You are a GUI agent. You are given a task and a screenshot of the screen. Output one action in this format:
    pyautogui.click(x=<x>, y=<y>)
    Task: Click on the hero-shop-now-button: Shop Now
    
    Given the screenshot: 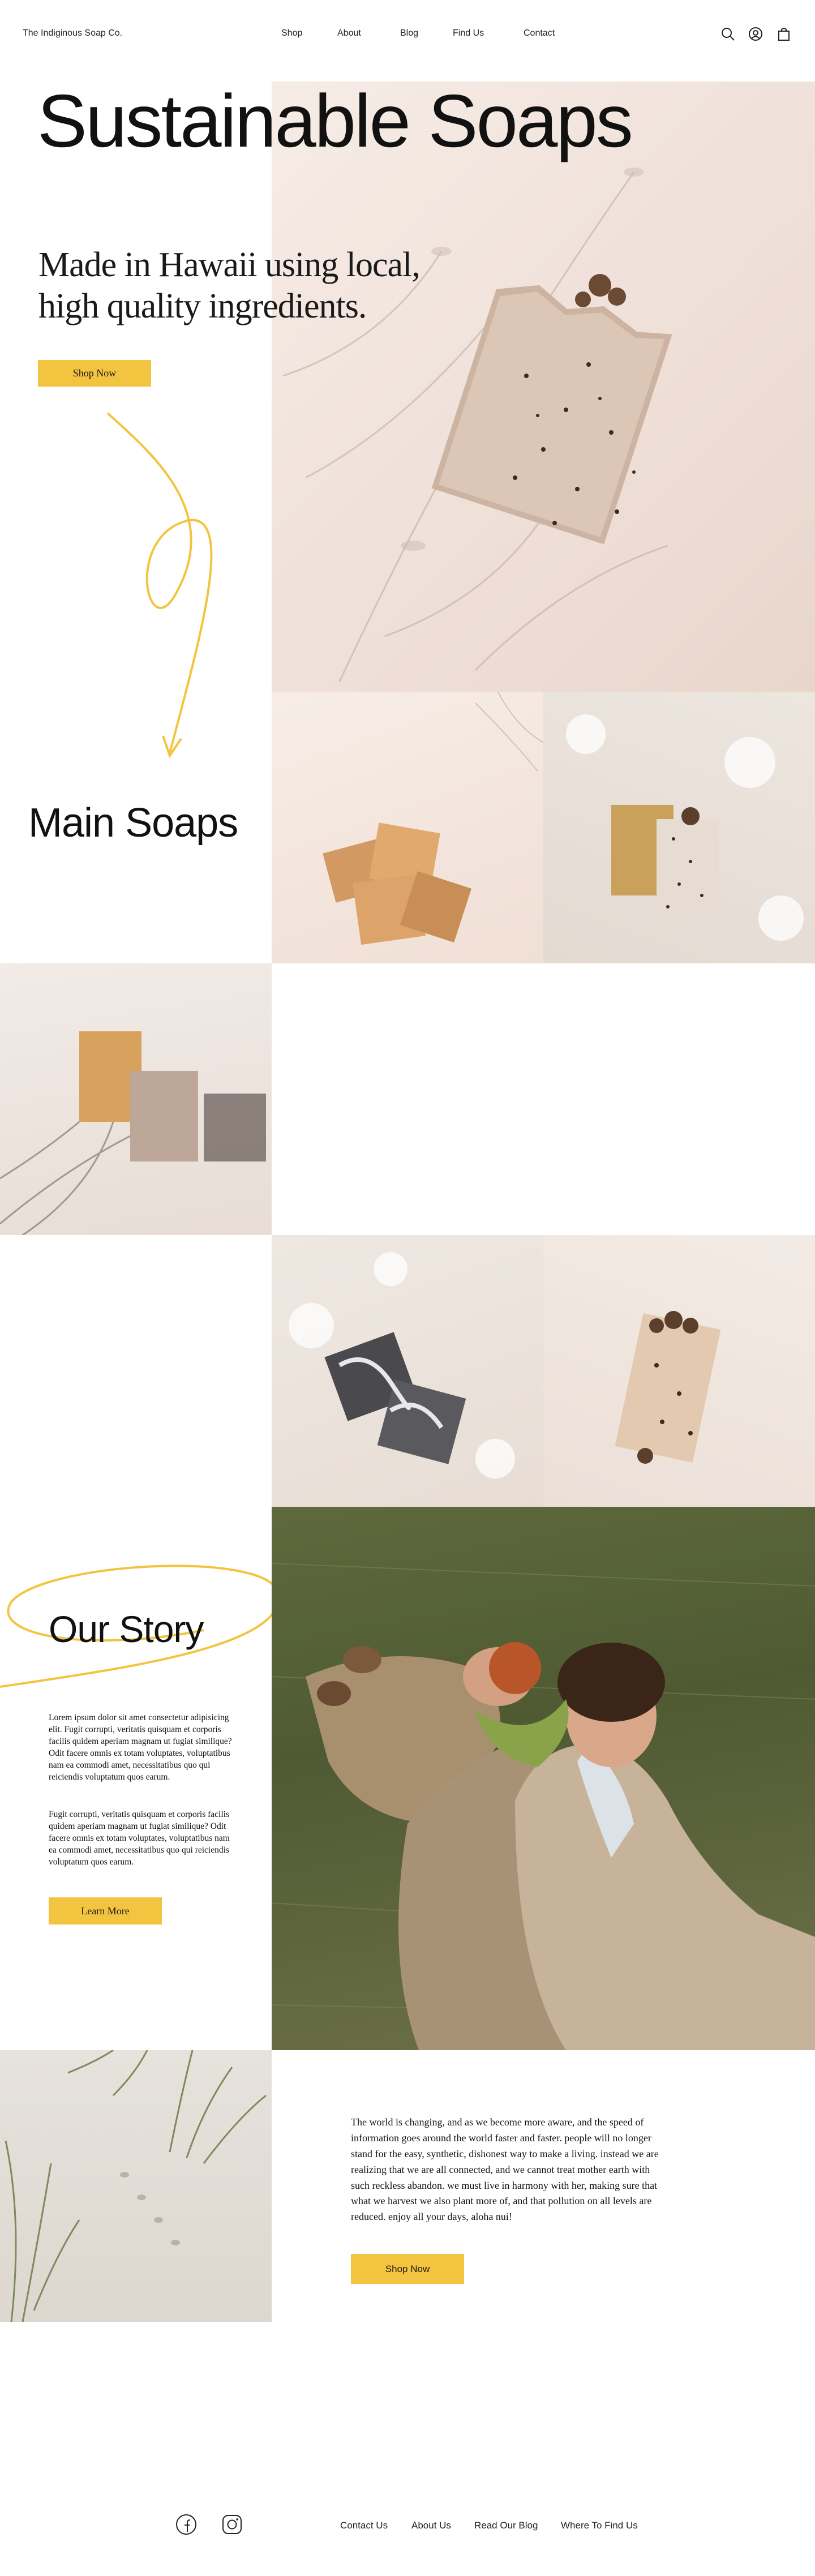 What is the action you would take?
    pyautogui.click(x=94, y=373)
    